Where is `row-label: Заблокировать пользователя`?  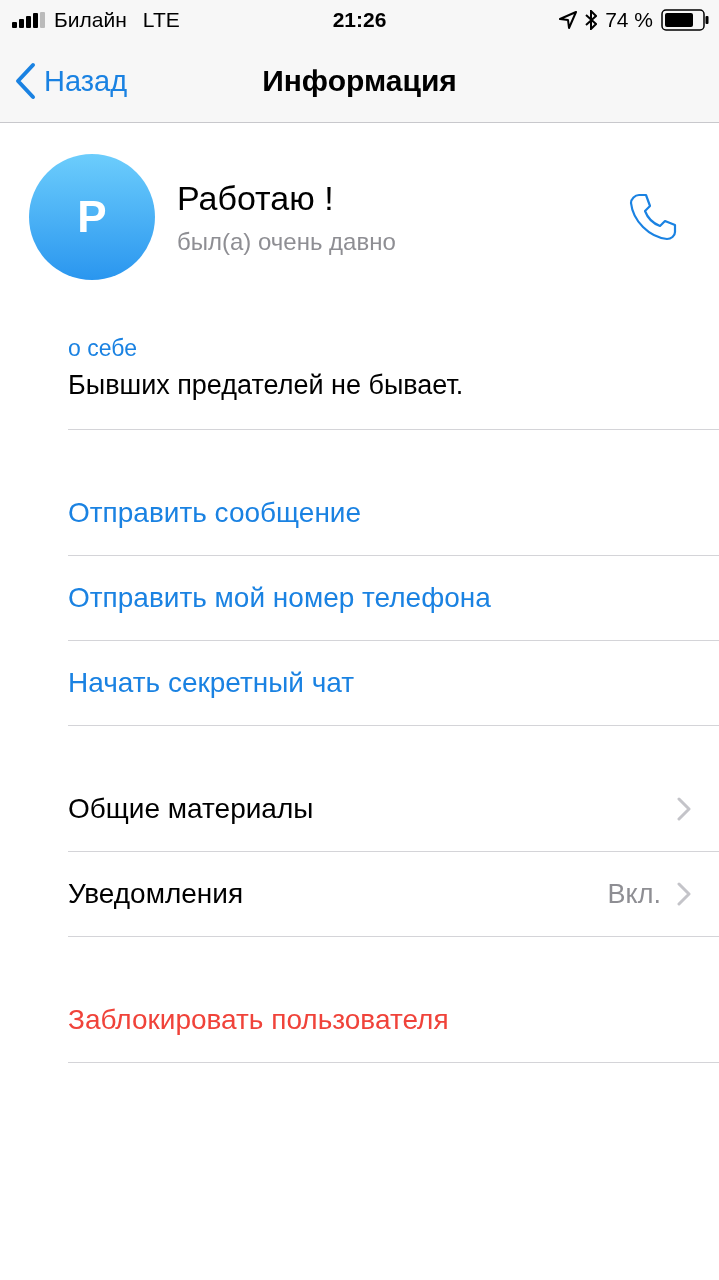
row-label: Заблокировать пользователя is located at coordinates (259, 1020).